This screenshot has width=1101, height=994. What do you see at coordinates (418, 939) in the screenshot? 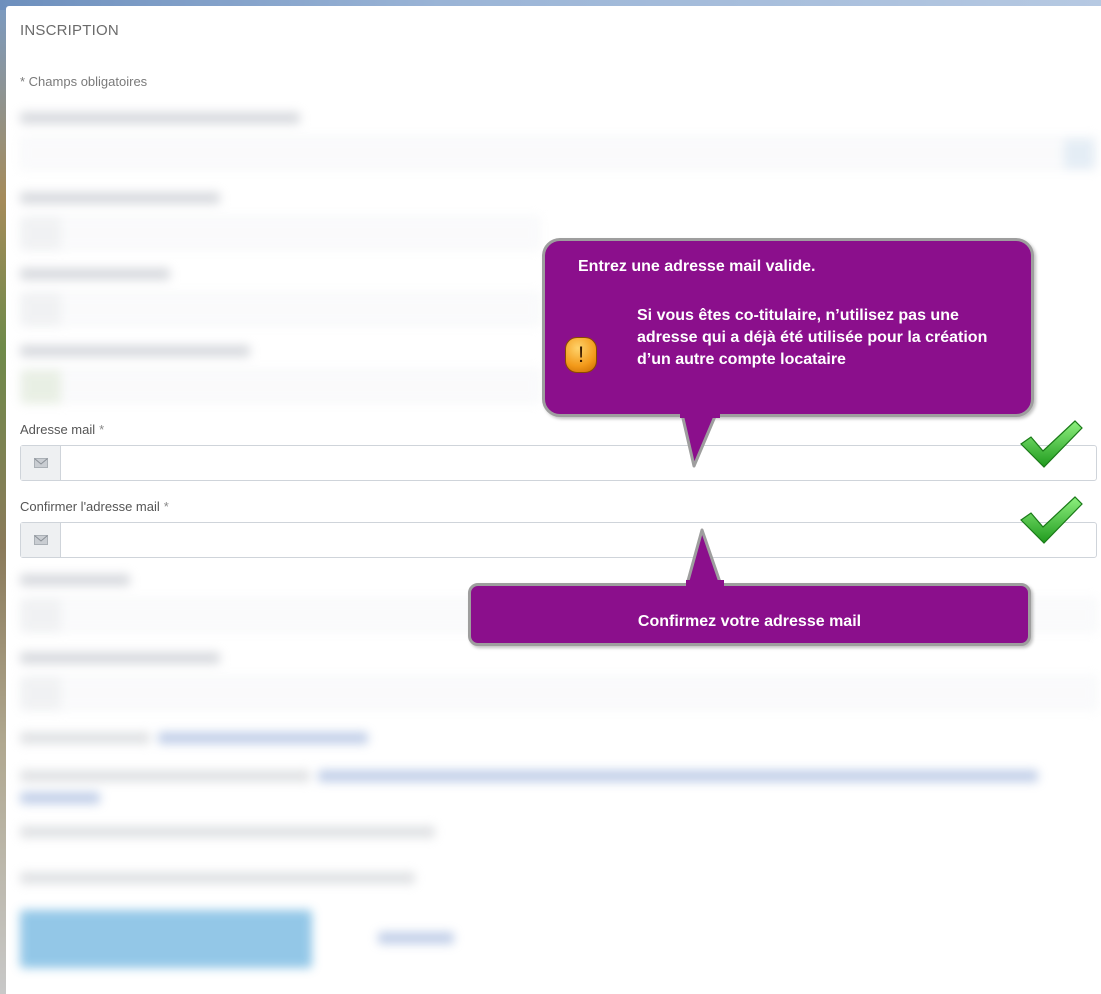
I see `blurred-cancel-link` at bounding box center [418, 939].